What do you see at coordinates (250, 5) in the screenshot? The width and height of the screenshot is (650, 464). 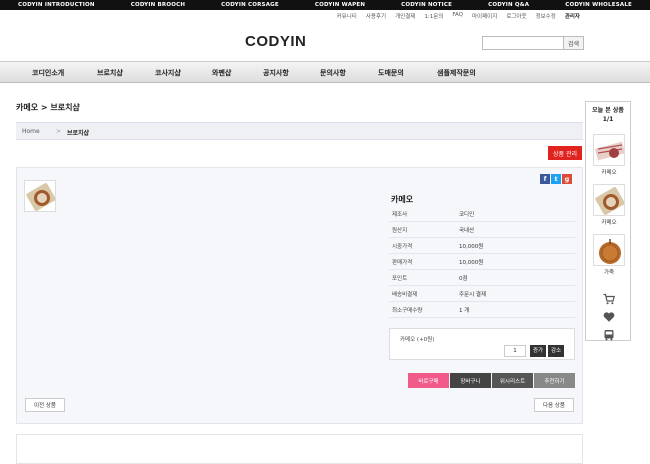 I see `top-link-corsage: CODYIN CORSAGE` at bounding box center [250, 5].